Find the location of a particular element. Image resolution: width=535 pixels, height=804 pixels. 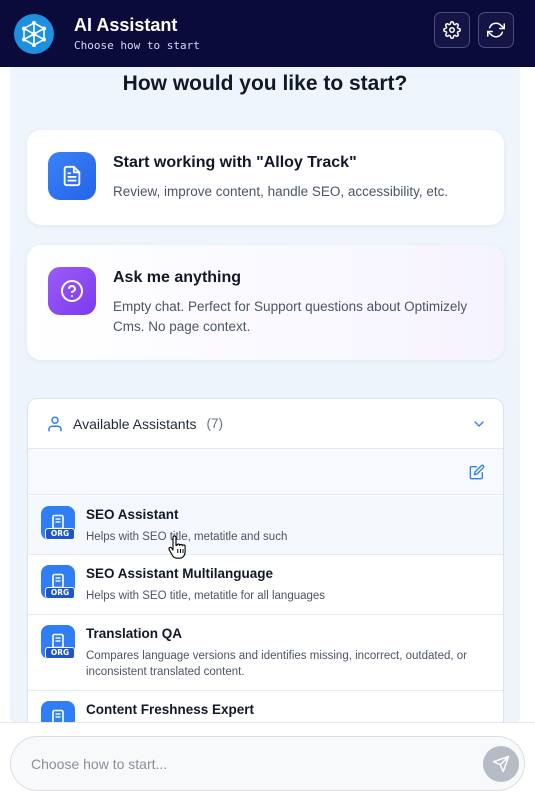

refresh-icon is located at coordinates (496, 30).